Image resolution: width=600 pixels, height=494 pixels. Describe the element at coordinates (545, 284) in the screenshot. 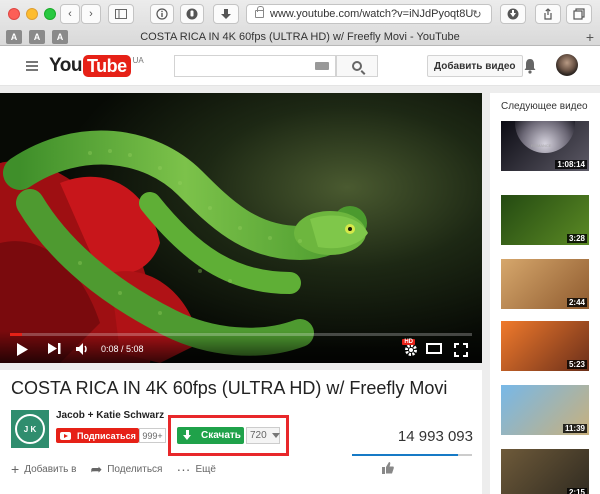

I see `up-next-thumbnail: 2:44` at that location.